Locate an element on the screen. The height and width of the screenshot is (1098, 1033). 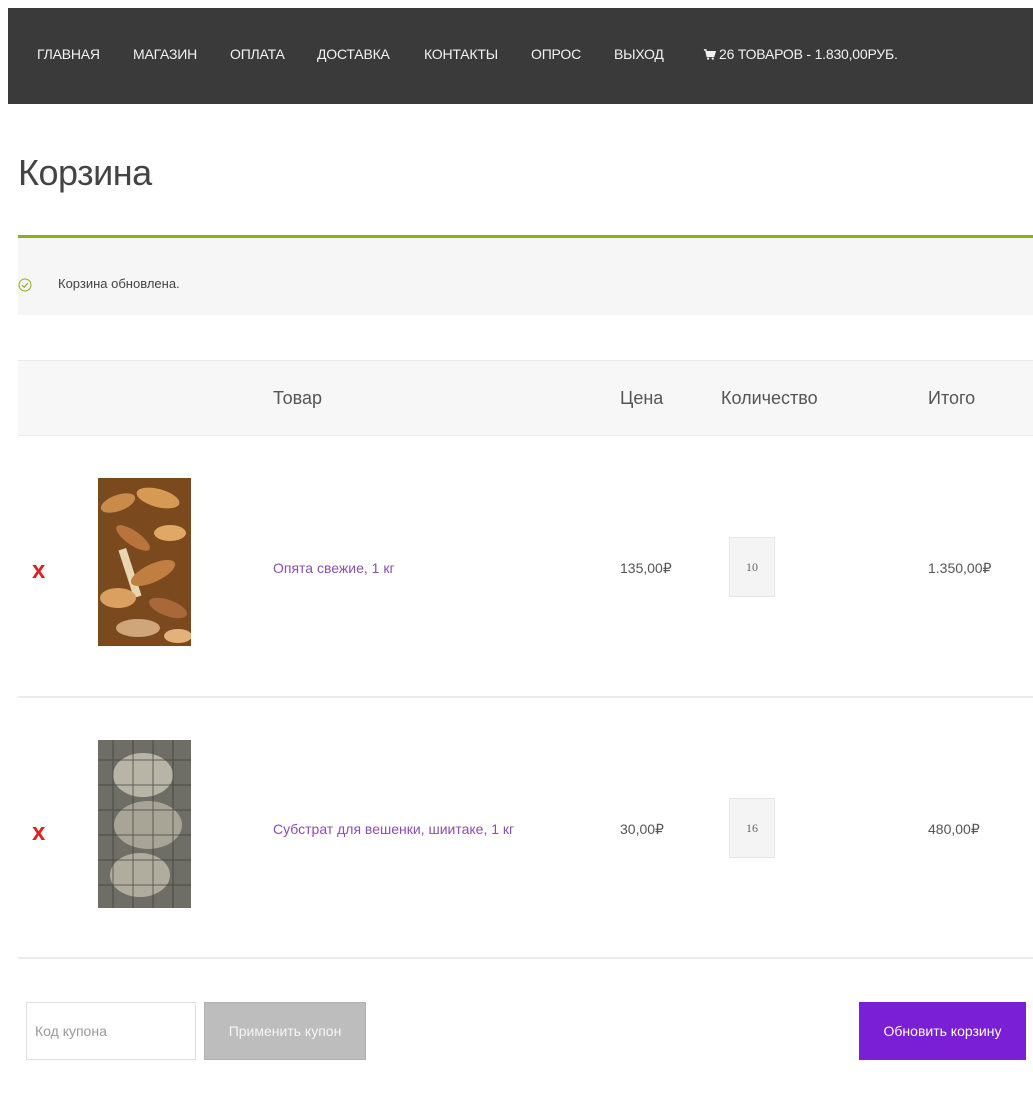
nav-item-contacts: КОНТАКТЫ is located at coordinates (461, 54).